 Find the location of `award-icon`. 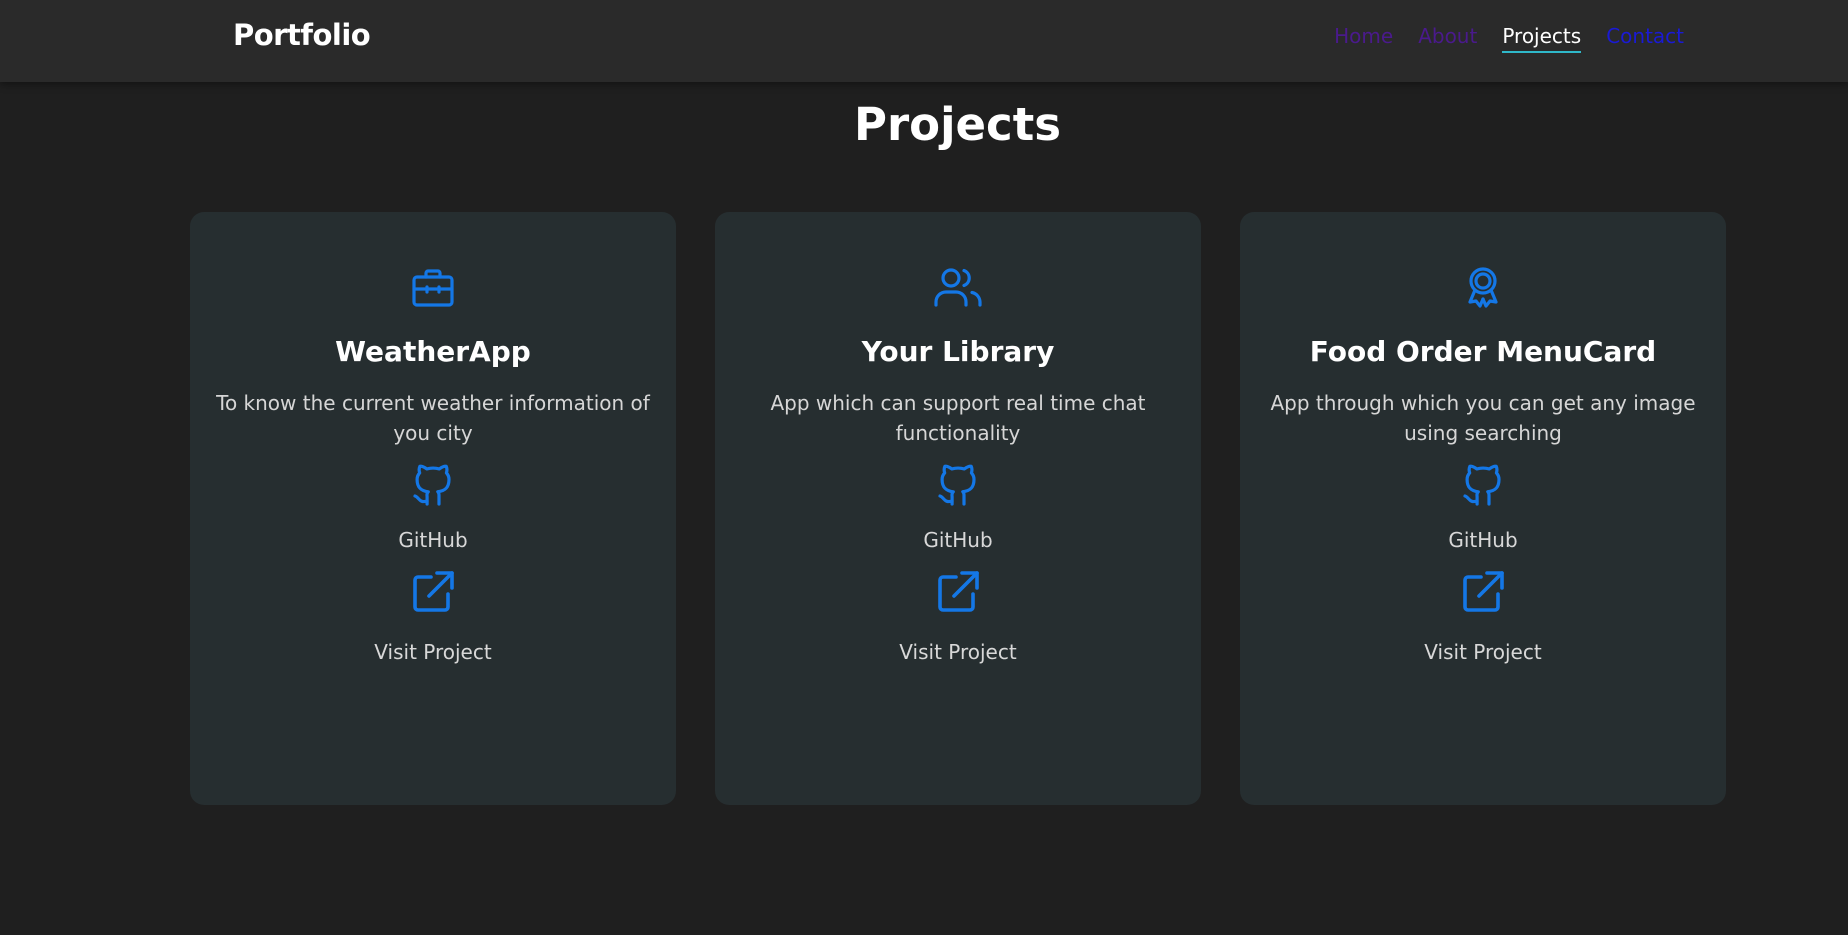

award-icon is located at coordinates (1483, 288).